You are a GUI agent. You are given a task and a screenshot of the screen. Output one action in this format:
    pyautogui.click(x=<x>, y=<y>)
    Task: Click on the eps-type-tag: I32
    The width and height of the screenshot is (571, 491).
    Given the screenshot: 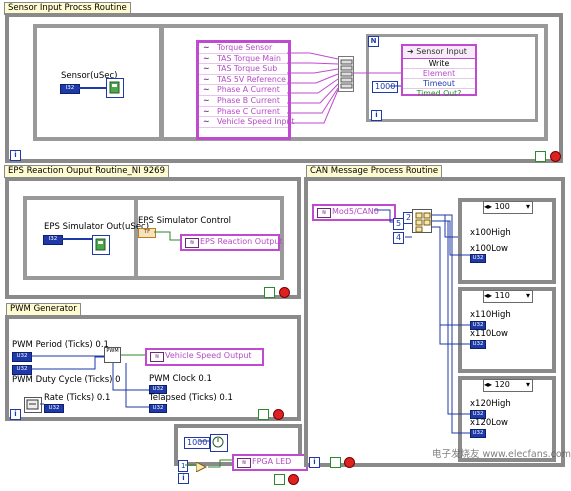 What is the action you would take?
    pyautogui.click(x=53, y=240)
    